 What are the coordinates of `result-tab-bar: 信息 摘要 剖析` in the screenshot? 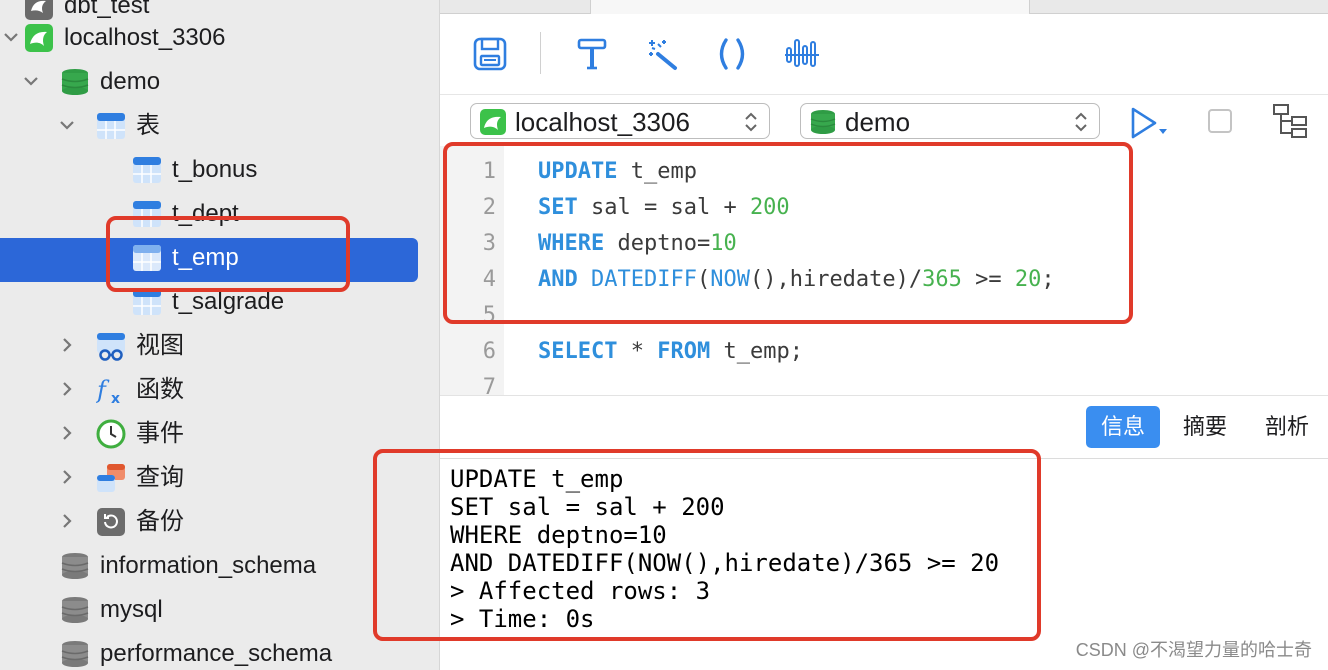 It's located at (884, 427).